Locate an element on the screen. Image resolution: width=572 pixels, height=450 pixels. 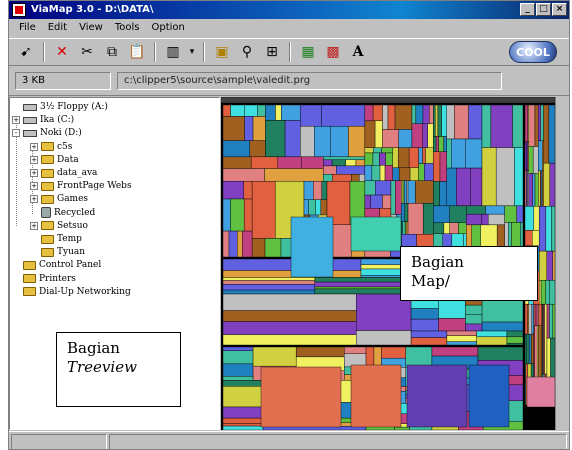
properties-icon: ⊞ is located at coordinates (272, 52).